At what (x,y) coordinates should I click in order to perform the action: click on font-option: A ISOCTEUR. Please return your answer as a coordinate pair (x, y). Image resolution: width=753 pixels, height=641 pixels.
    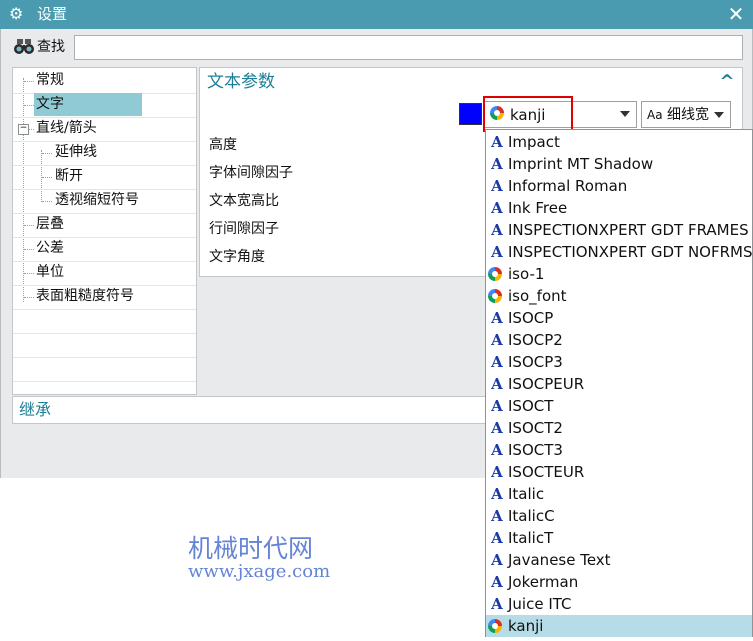
    Looking at the image, I should click on (619, 472).